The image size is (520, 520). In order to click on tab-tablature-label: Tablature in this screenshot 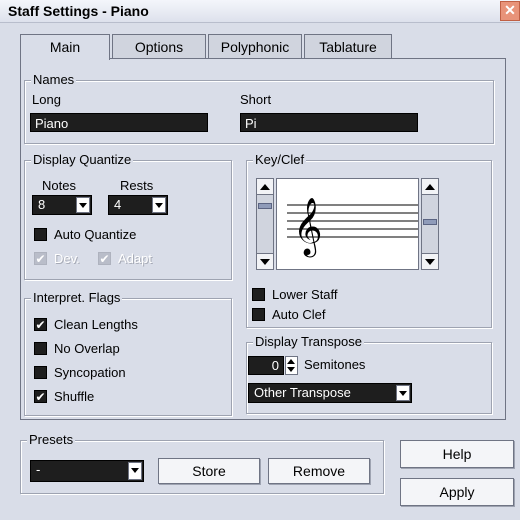, I will do `click(348, 47)`.